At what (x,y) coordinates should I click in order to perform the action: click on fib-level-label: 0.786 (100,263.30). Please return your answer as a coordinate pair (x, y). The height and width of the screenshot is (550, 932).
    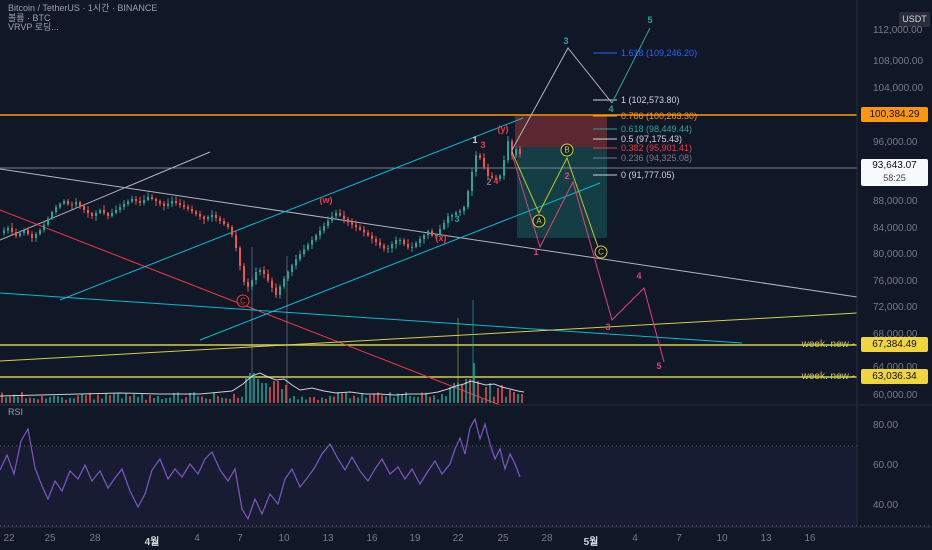
    Looking at the image, I should click on (659, 116).